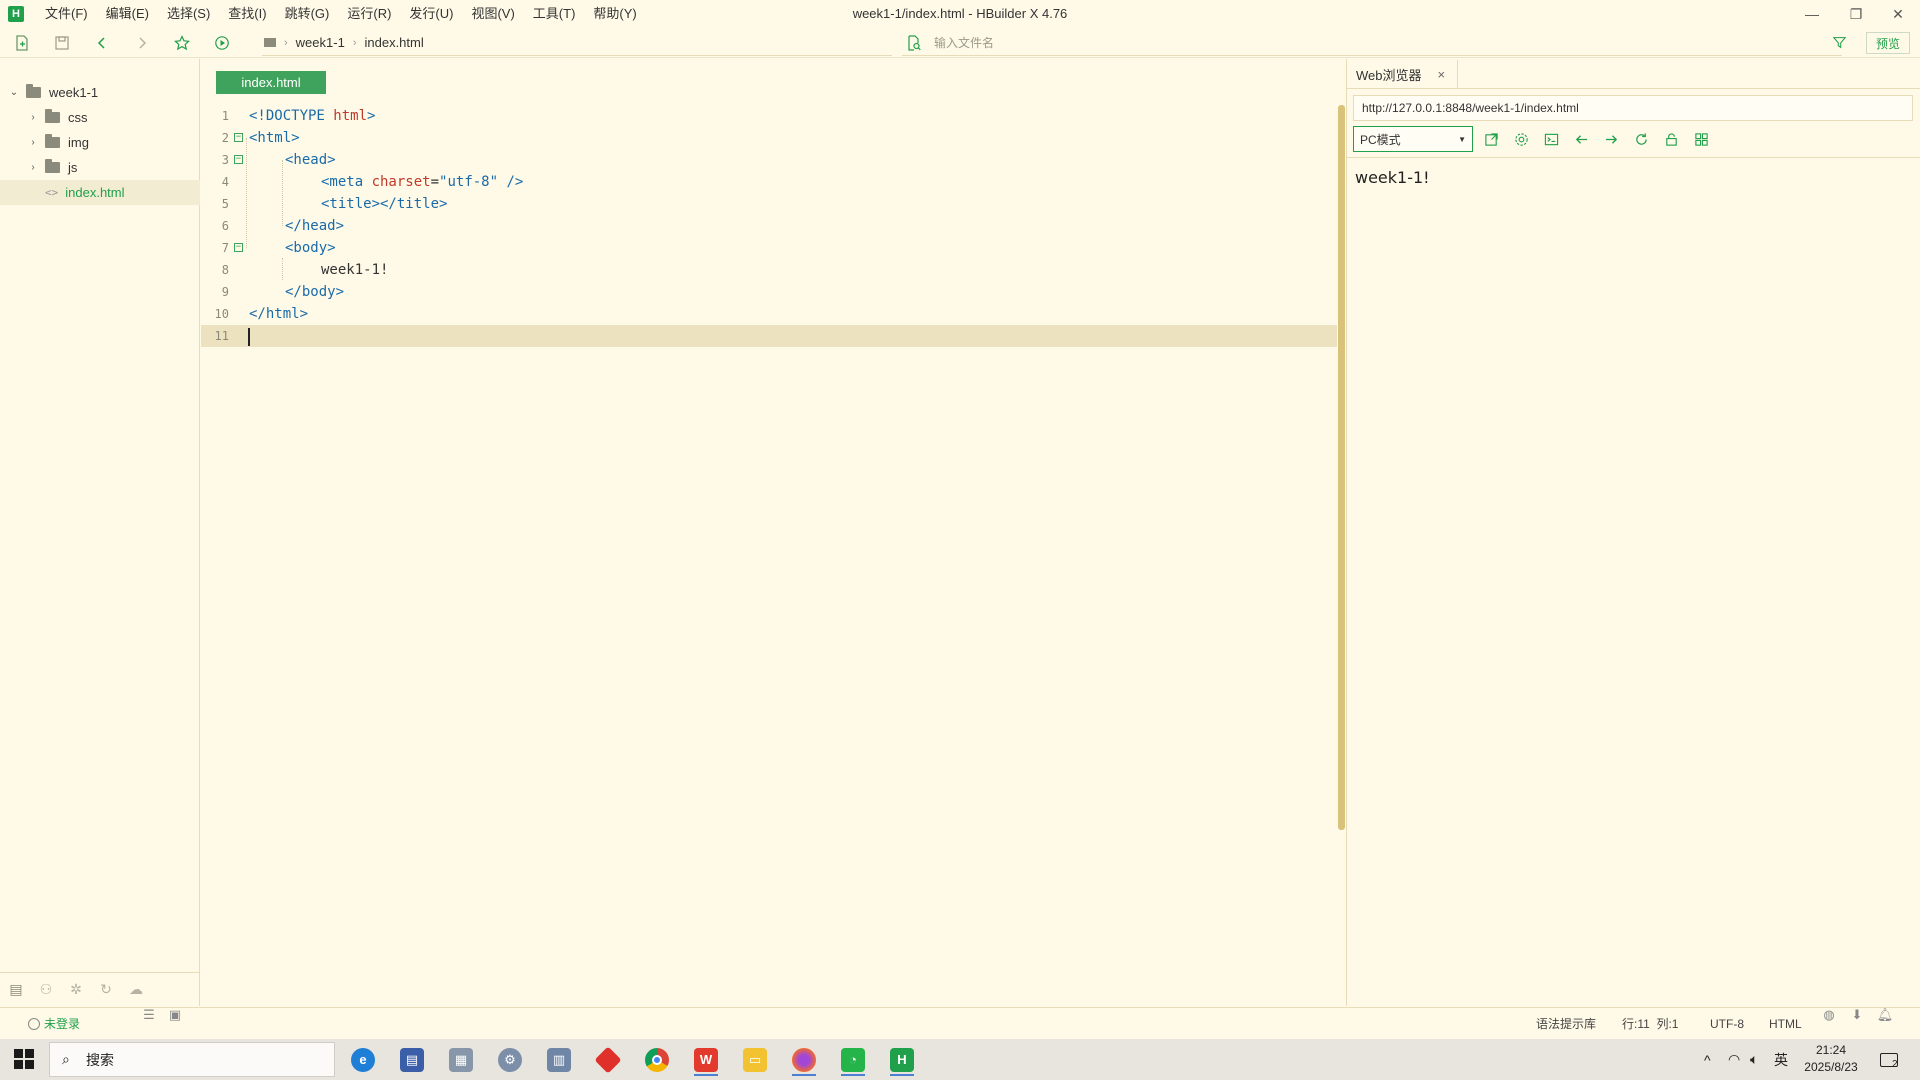 This screenshot has height=1080, width=1920. What do you see at coordinates (1856, 14) in the screenshot?
I see `restore-button: ❐` at bounding box center [1856, 14].